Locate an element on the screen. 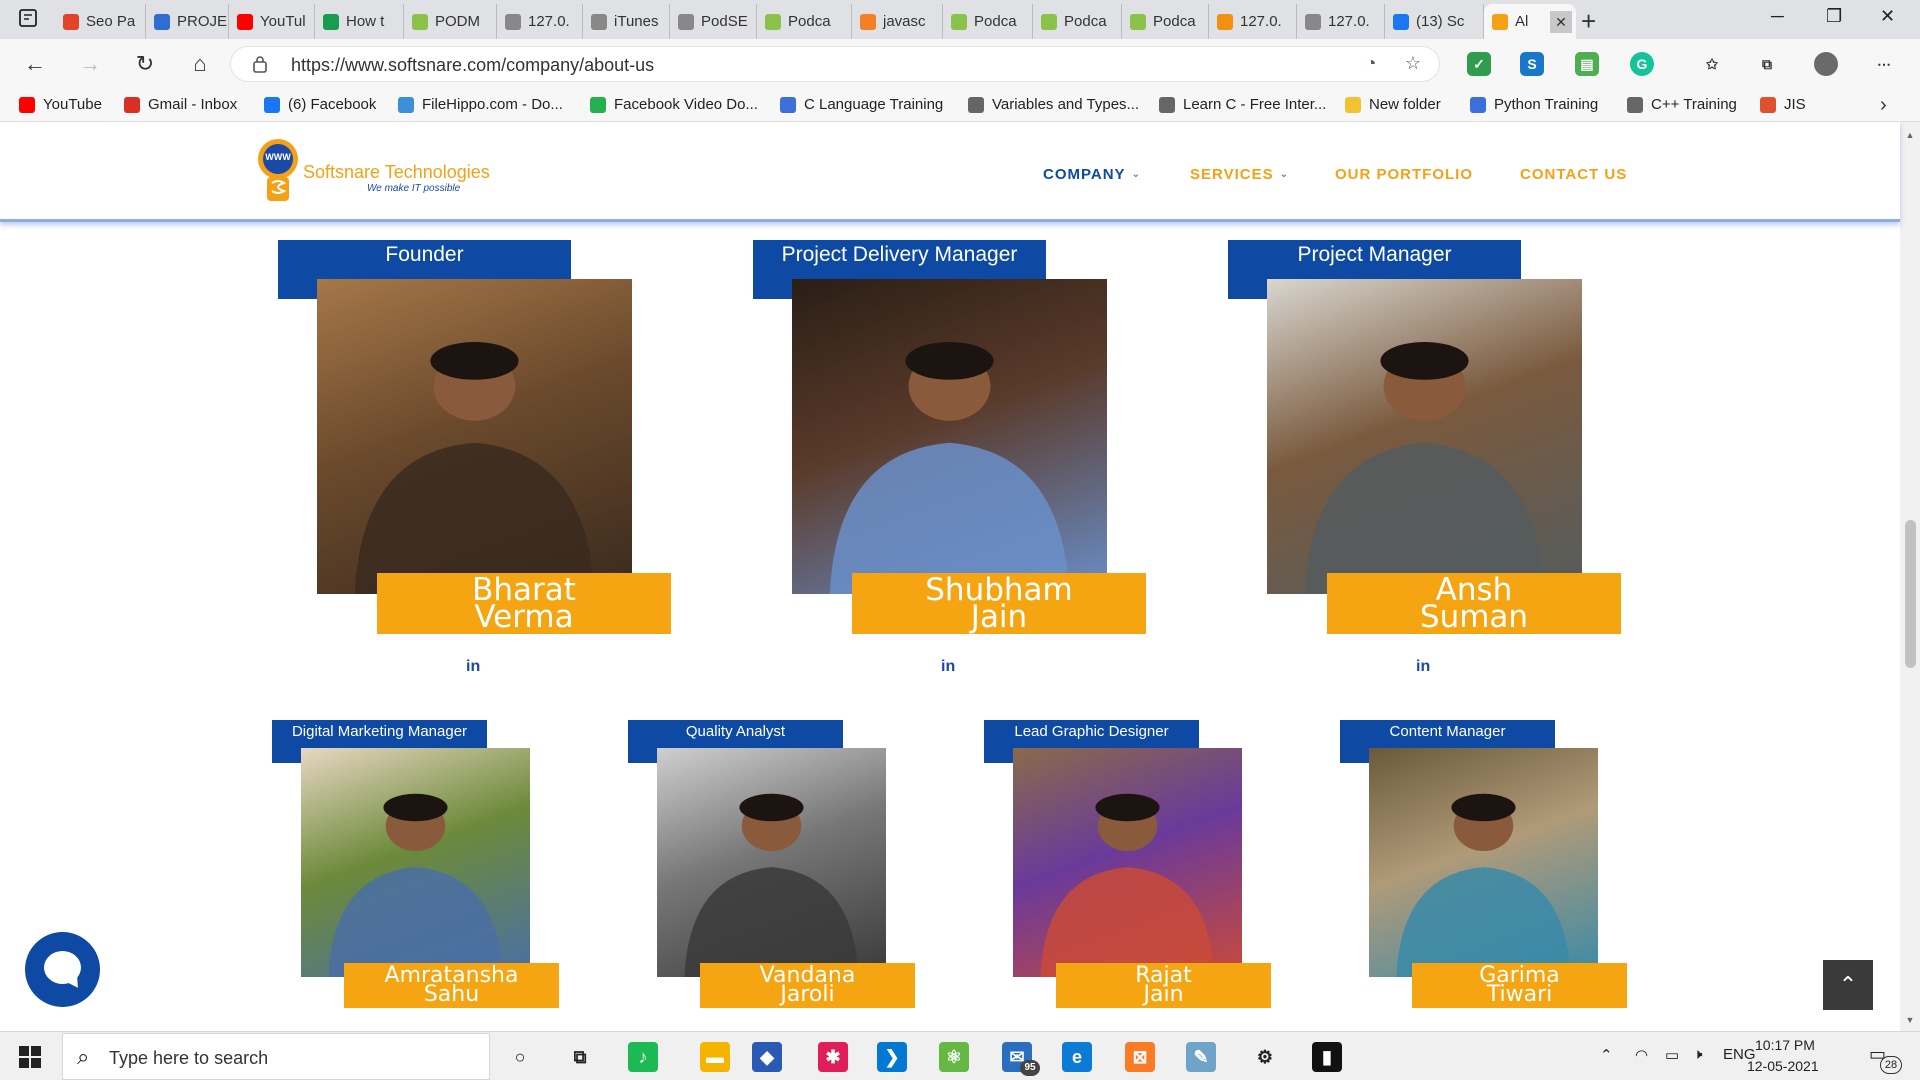 The height and width of the screenshot is (1080, 1920). browser-tab: PROJE is located at coordinates (187, 21).